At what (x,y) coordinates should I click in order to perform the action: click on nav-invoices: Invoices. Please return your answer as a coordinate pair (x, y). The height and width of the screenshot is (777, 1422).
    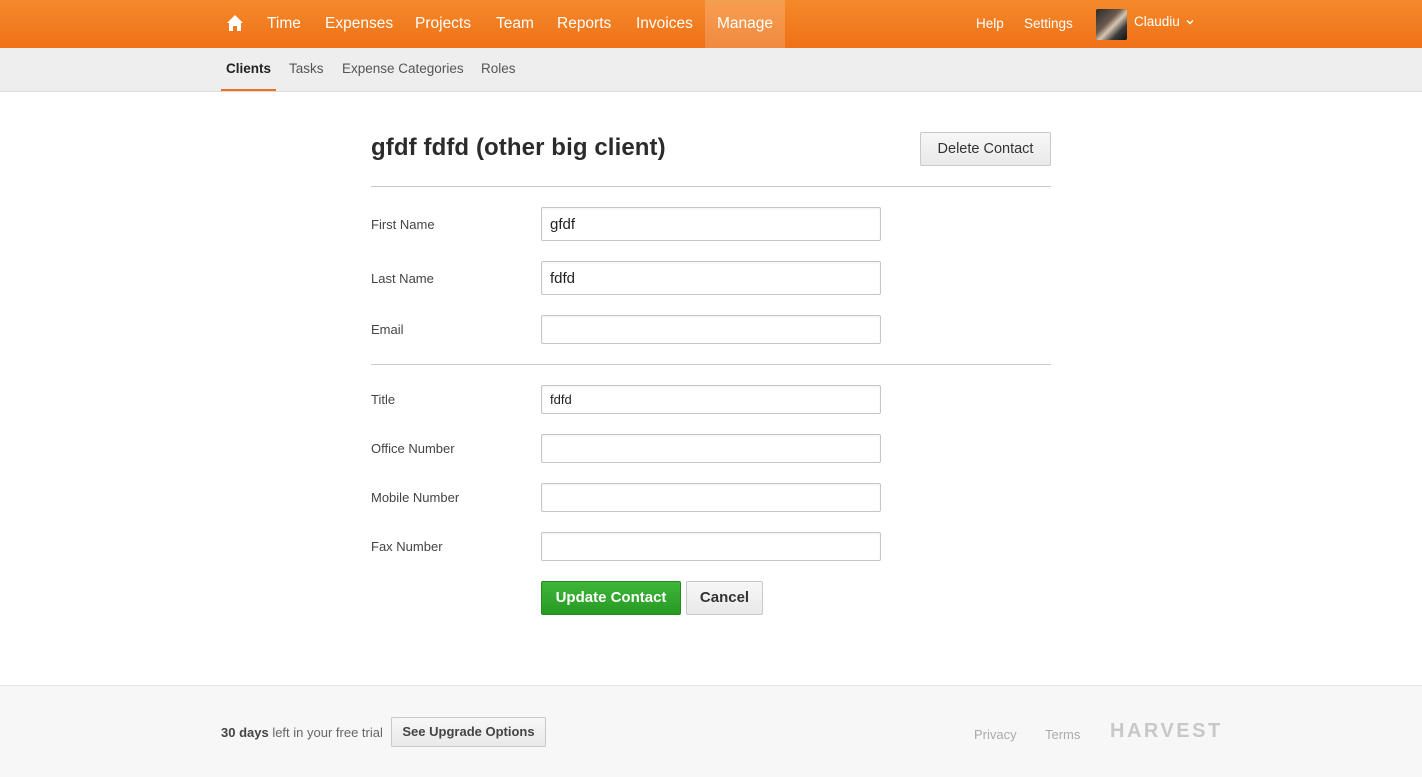
    Looking at the image, I should click on (664, 24).